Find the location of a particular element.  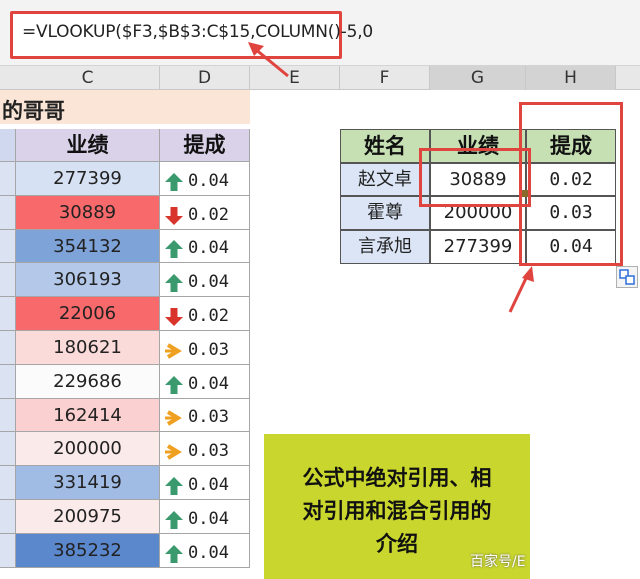

performance-cell: 30889 is located at coordinates (88, 213).